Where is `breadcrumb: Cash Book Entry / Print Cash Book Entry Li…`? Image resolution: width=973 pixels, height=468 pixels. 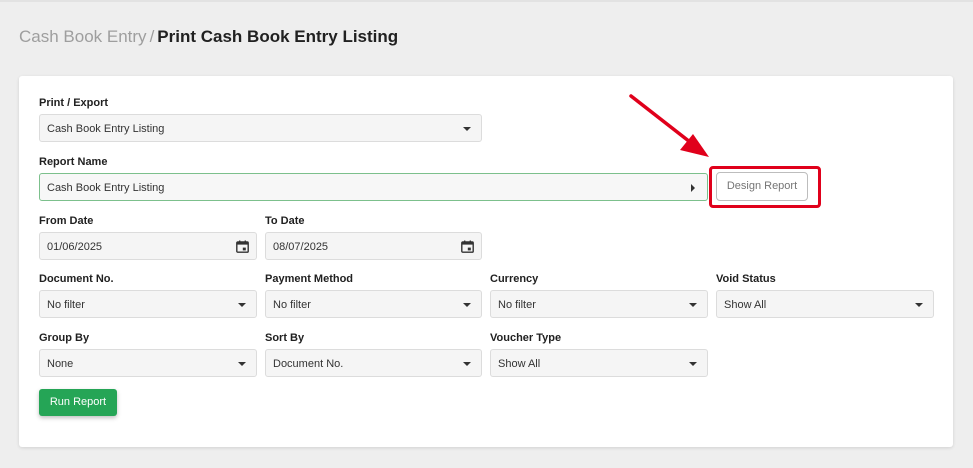
breadcrumb: Cash Book Entry / Print Cash Book Entry Li… is located at coordinates (208, 37).